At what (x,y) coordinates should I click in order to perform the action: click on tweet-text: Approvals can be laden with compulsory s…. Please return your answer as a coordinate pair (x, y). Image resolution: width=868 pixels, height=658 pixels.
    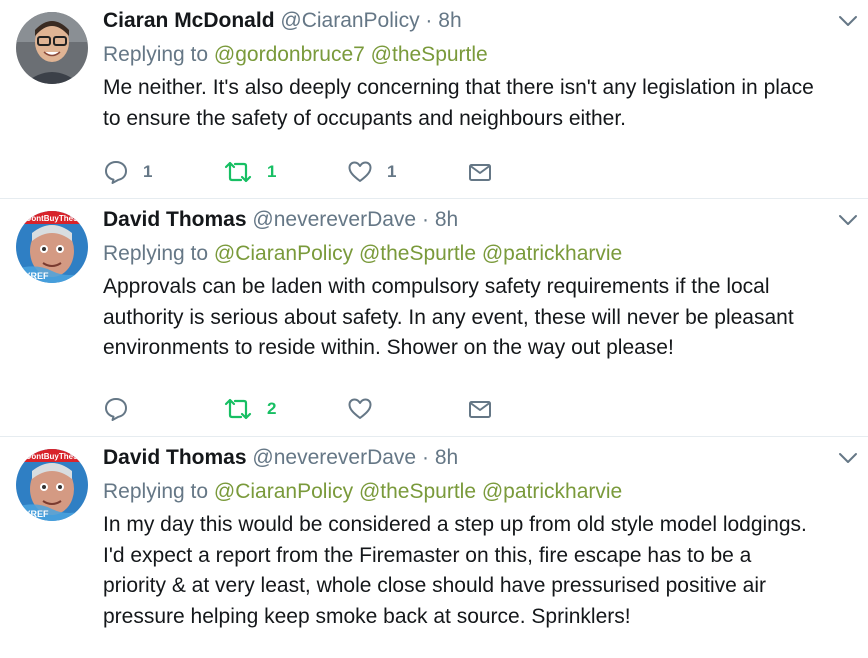
    Looking at the image, I should click on (480, 318).